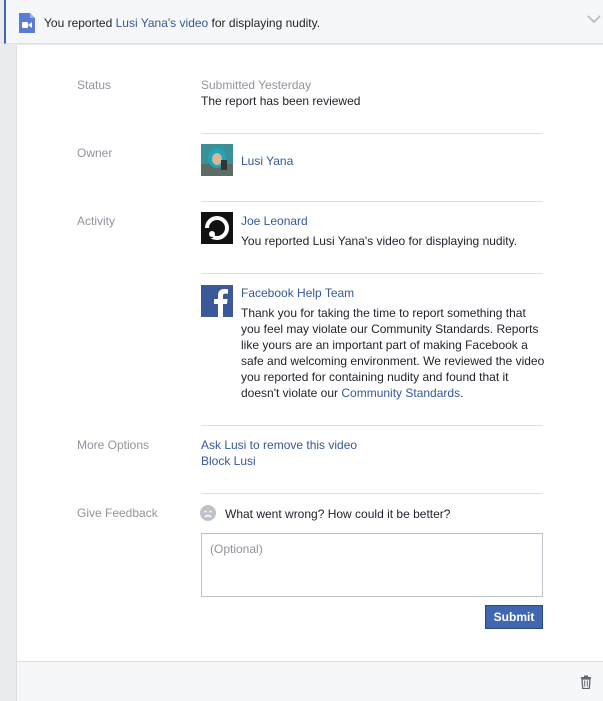  I want to click on owner-label: Owner, so click(95, 153).